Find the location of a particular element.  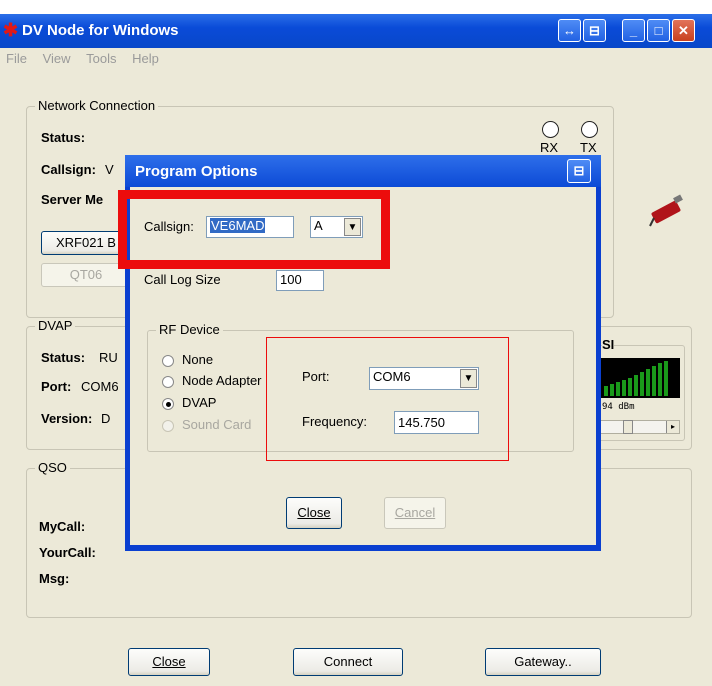

signal-meter is located at coordinates (640, 378).